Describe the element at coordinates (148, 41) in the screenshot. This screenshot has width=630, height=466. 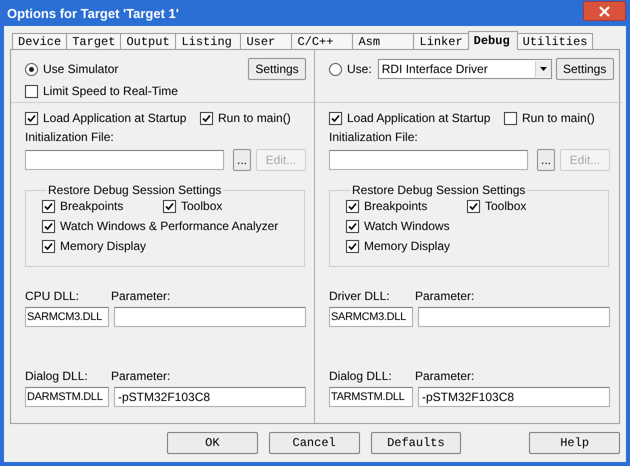
I see `tab: Output` at that location.